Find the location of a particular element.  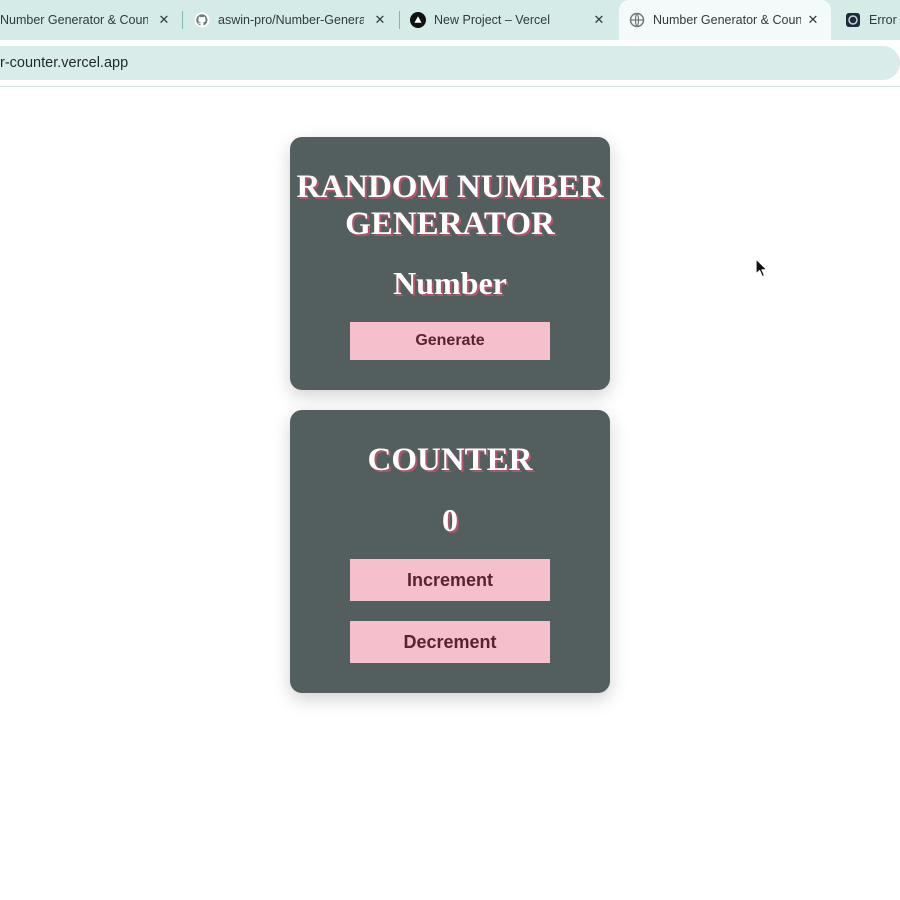

counter-card: COUNTER 0 Increment Decrement is located at coordinates (450, 551).